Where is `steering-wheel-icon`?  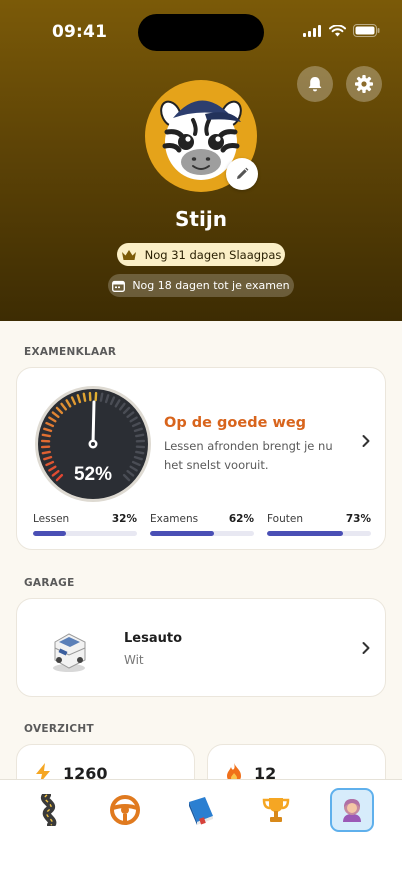 steering-wheel-icon is located at coordinates (125, 810).